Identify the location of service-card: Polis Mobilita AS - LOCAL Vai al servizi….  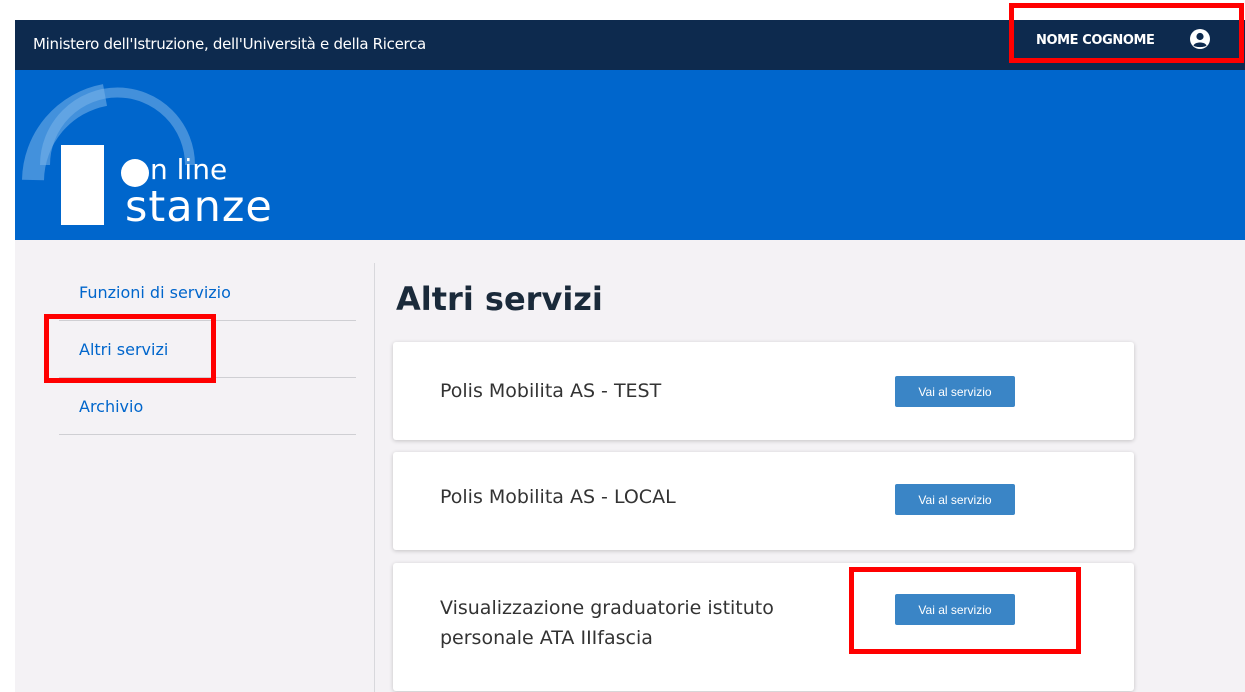
(763, 501).